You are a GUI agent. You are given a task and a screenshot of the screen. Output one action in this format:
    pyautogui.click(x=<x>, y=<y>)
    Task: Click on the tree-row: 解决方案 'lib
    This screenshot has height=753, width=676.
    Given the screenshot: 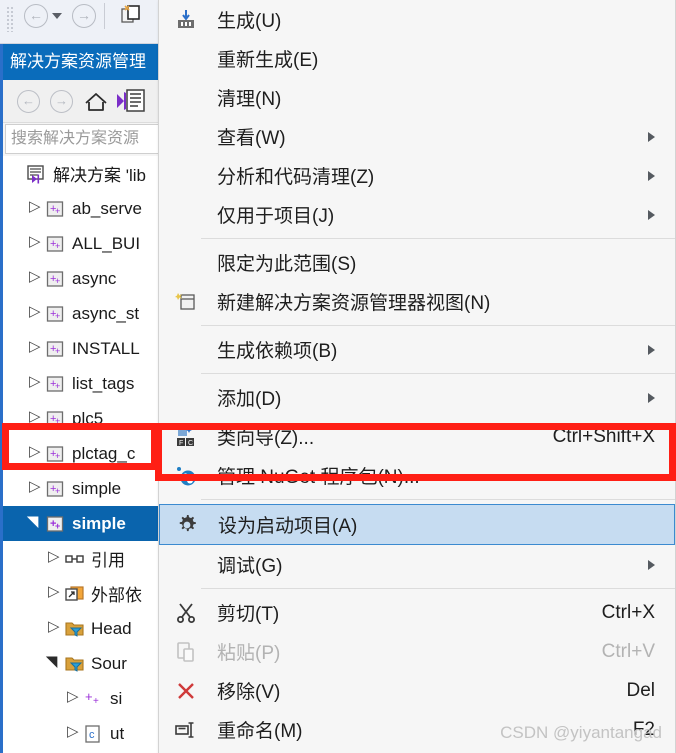 What is the action you would take?
    pyautogui.click(x=83, y=173)
    